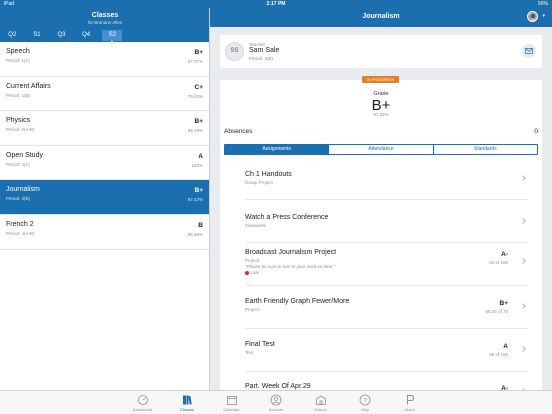 Image resolution: width=552 pixels, height=414 pixels. What do you see at coordinates (104, 94) in the screenshot?
I see `class-row-current-affairs: Current Affairs Period: 1(B) C+ 79.83%` at bounding box center [104, 94].